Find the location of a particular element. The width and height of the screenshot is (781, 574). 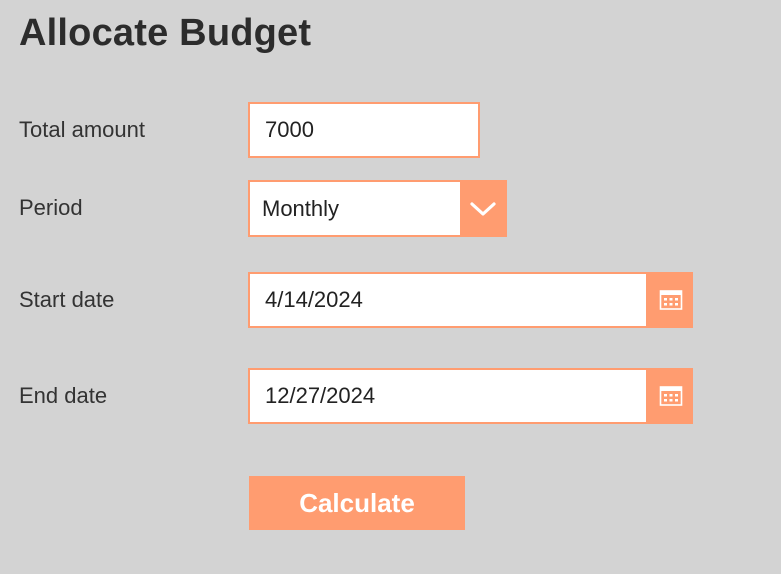

end-date-calendar-button is located at coordinates (670, 396).